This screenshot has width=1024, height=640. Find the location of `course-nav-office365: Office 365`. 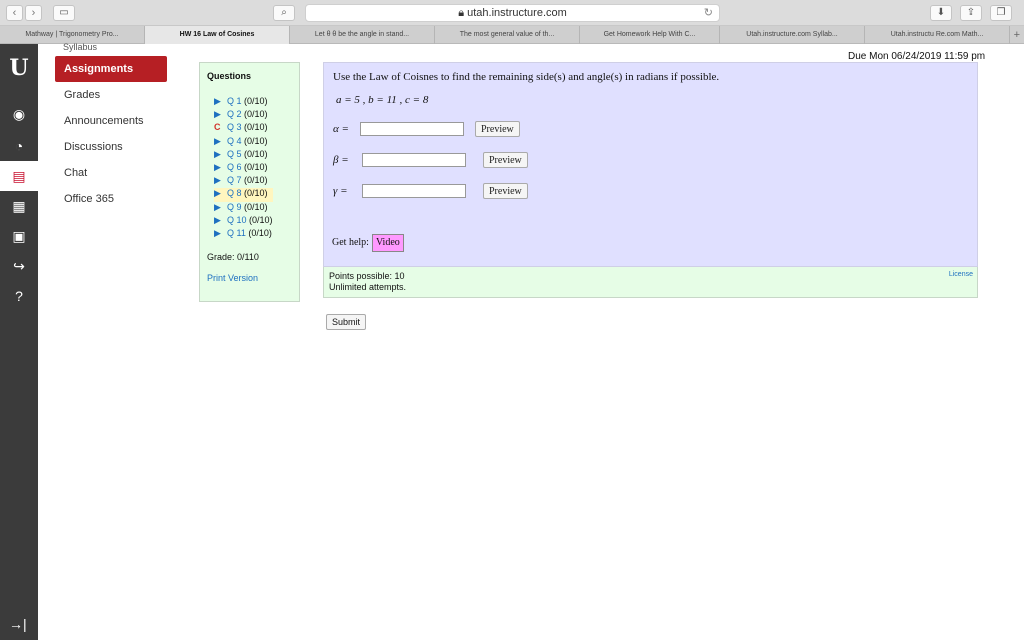

course-nav-office365: Office 365 is located at coordinates (111, 199).